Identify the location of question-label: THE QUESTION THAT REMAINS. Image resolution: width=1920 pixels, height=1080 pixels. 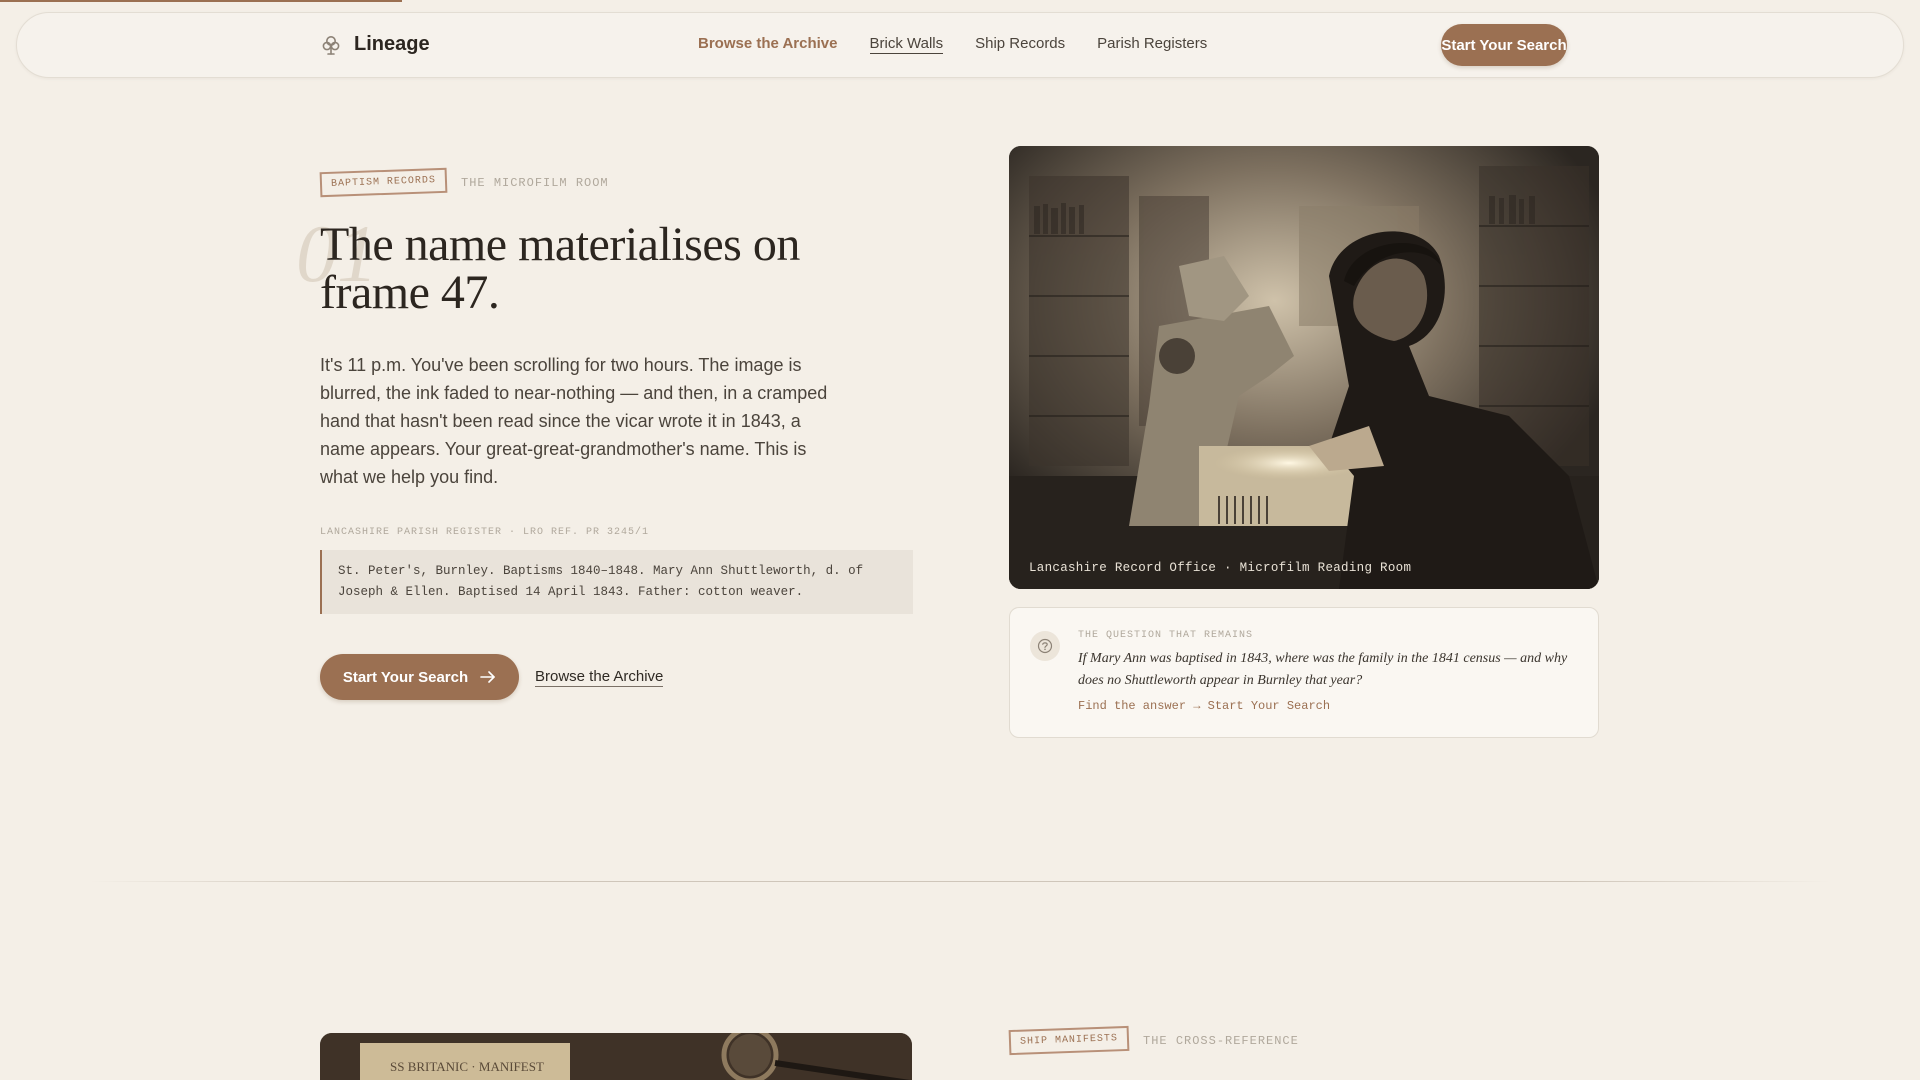
(1166, 635).